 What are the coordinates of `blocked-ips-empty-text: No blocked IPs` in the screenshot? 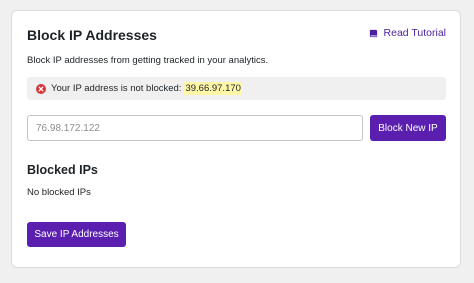 It's located at (59, 192).